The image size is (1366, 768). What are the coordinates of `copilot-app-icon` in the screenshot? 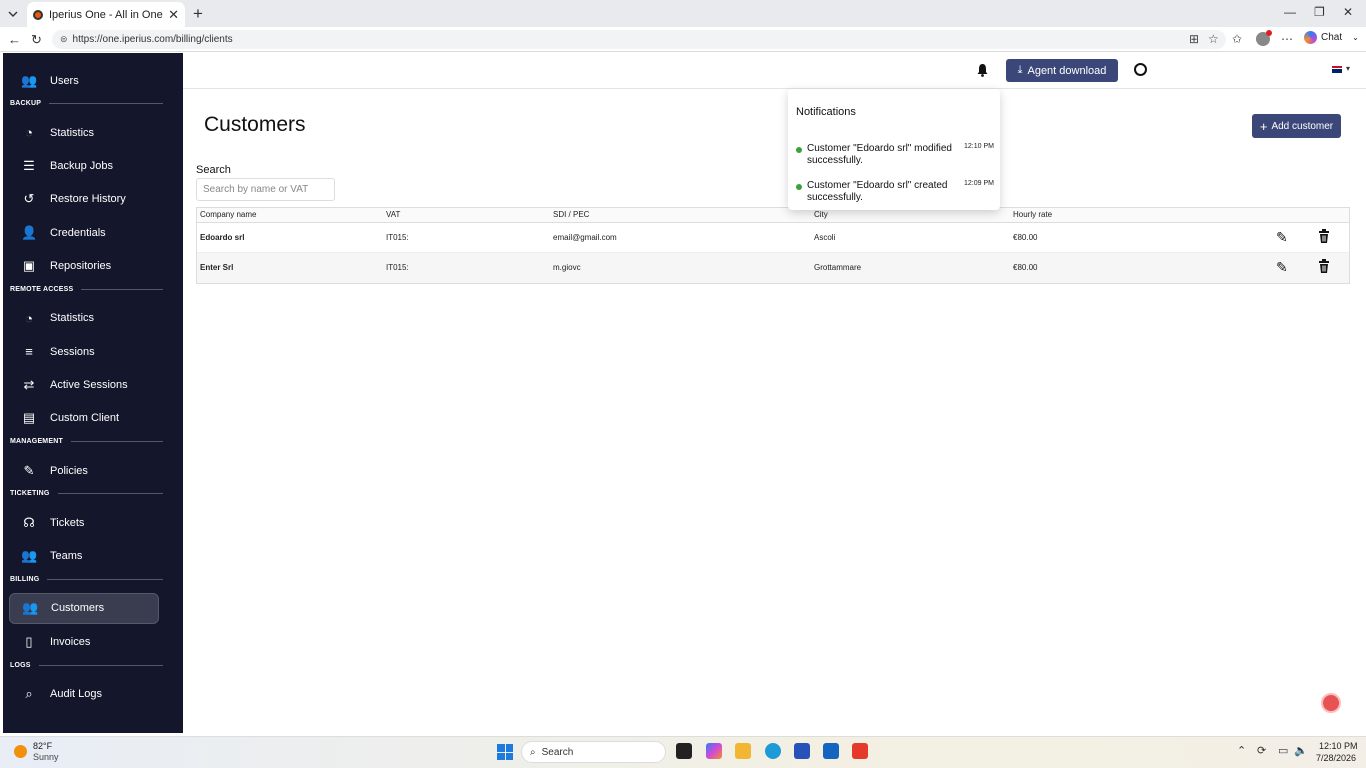 It's located at (714, 751).